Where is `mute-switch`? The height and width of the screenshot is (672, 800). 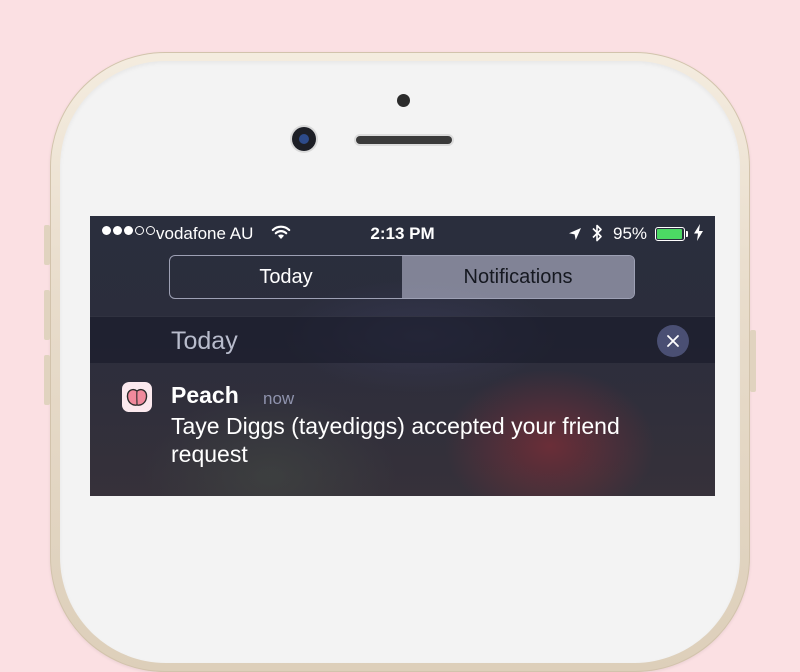 mute-switch is located at coordinates (47, 245).